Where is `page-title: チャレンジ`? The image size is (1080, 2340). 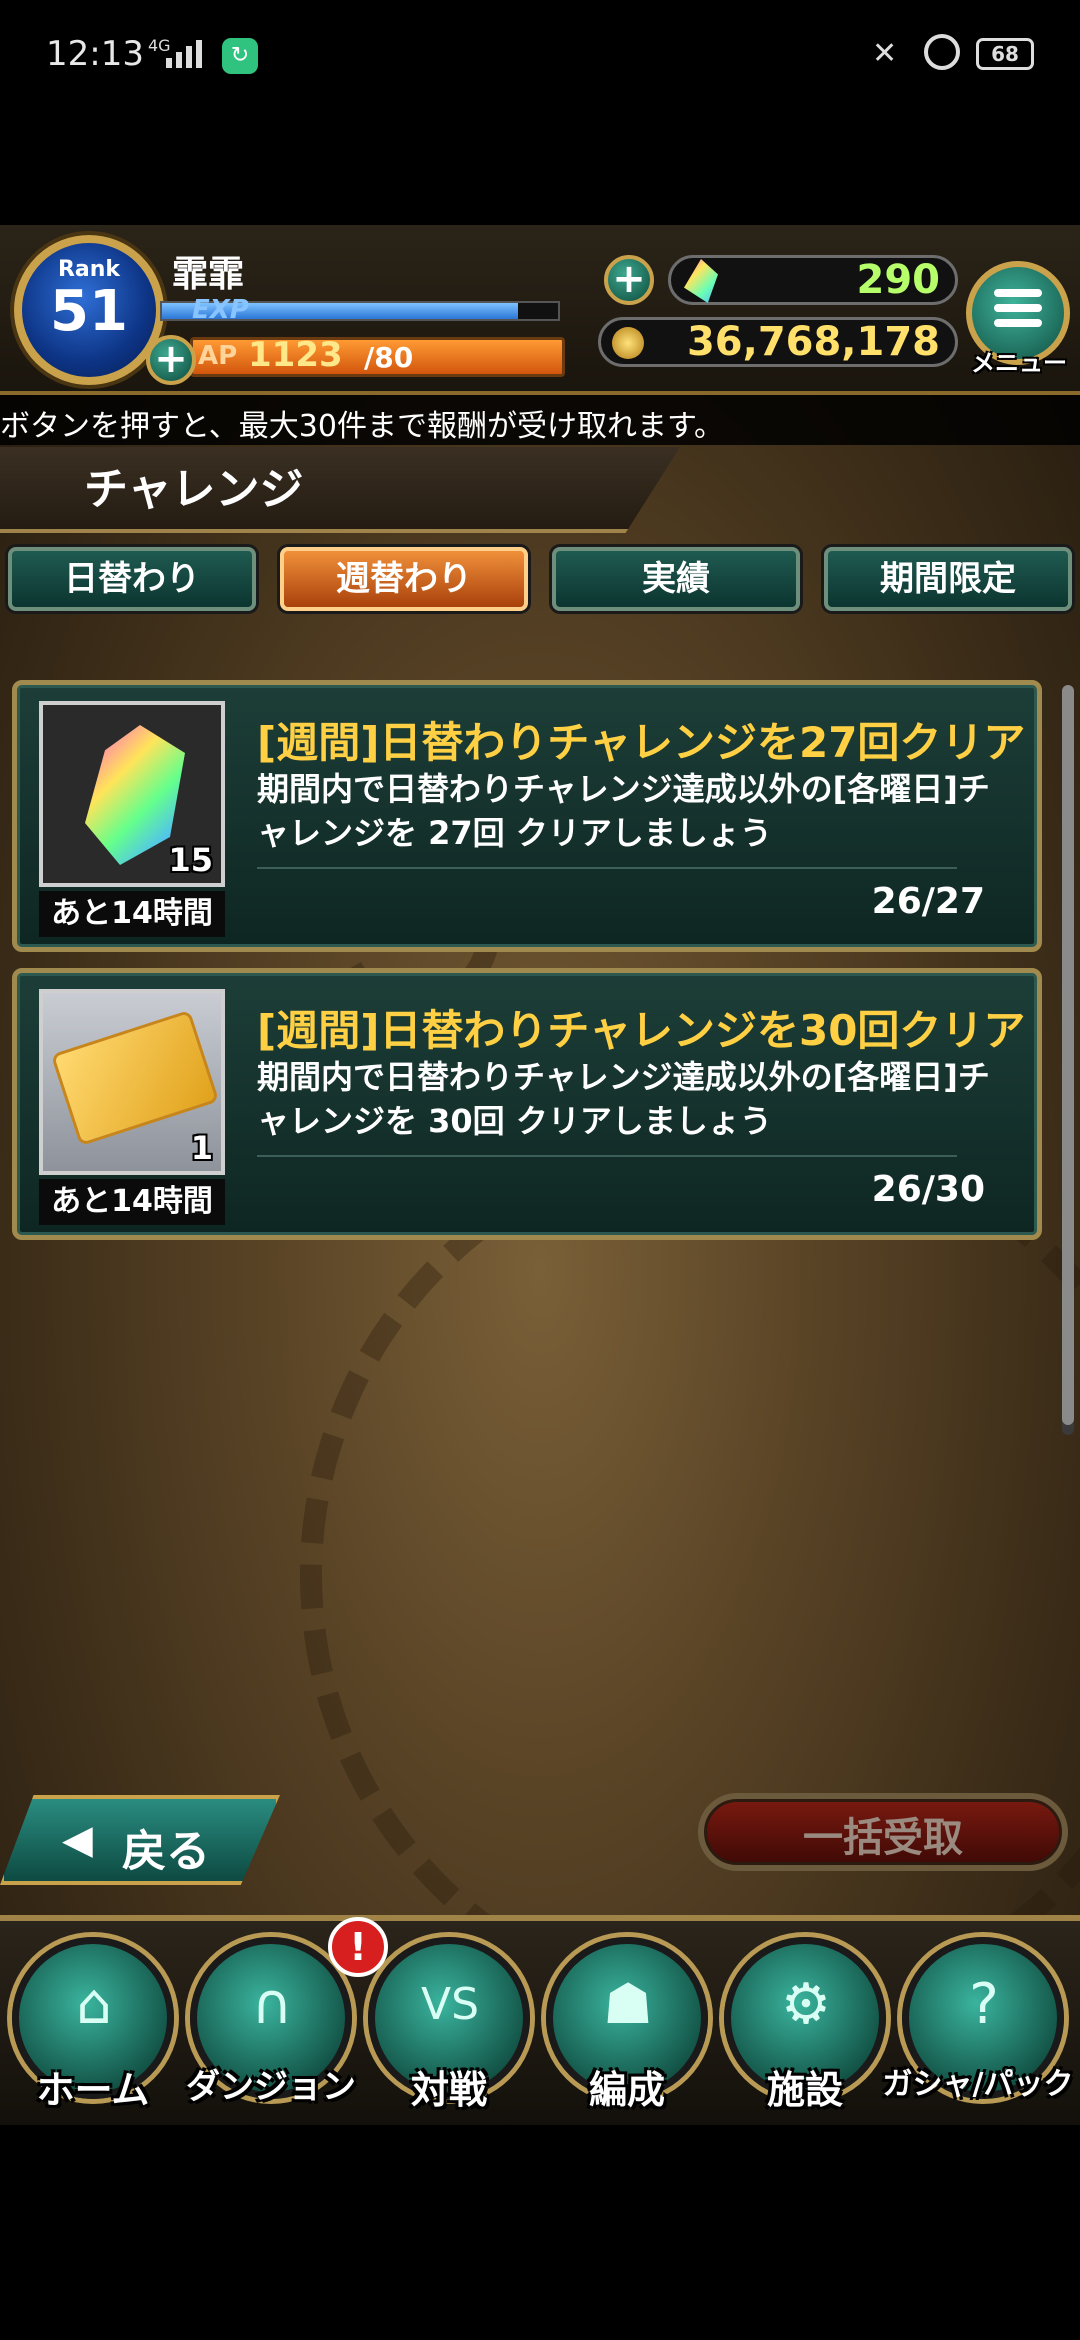
page-title: チャレンジ is located at coordinates (194, 489).